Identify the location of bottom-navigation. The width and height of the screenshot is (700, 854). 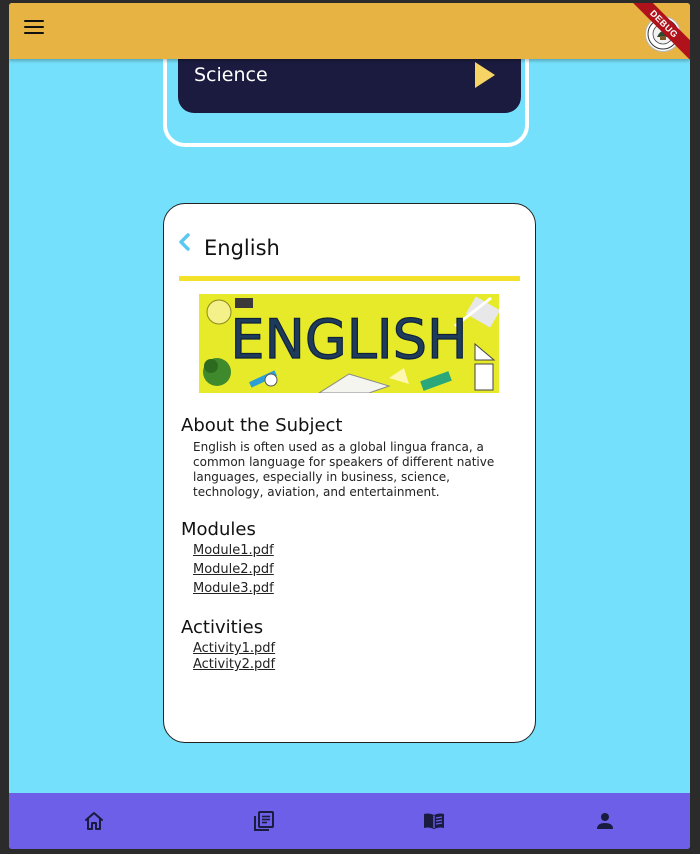
(349, 821).